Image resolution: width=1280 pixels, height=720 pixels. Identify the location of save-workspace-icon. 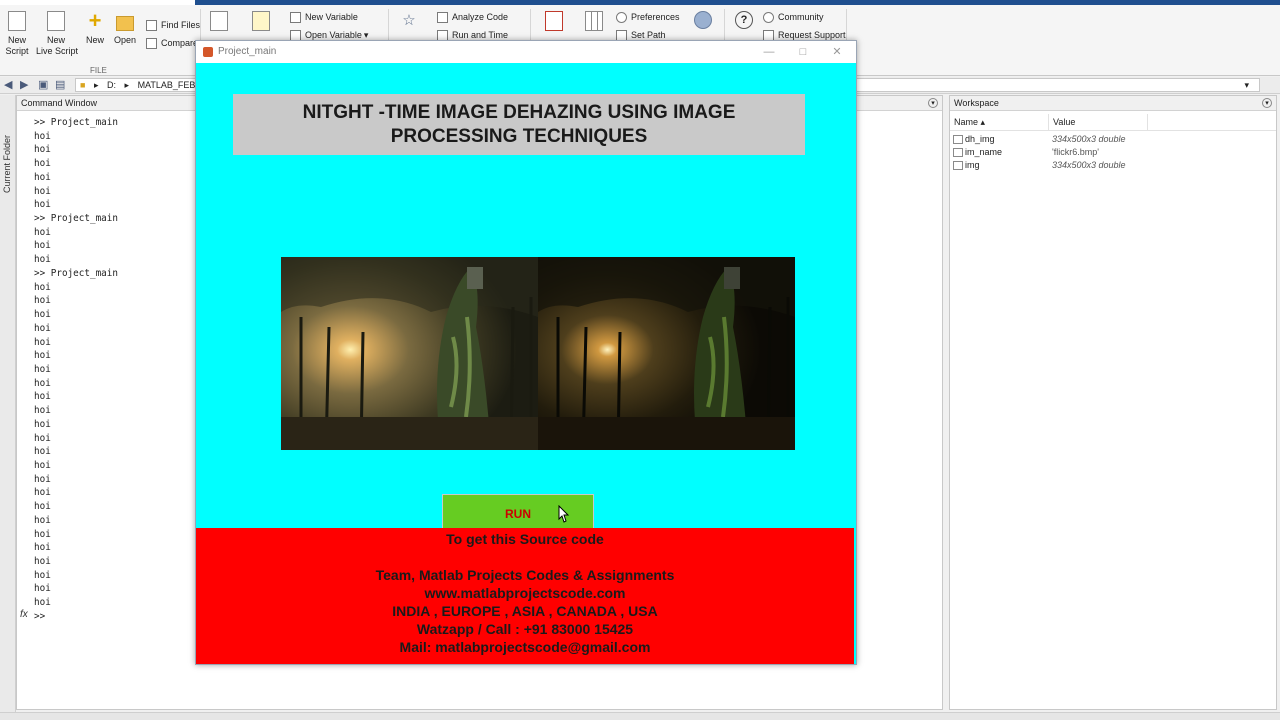
(261, 21).